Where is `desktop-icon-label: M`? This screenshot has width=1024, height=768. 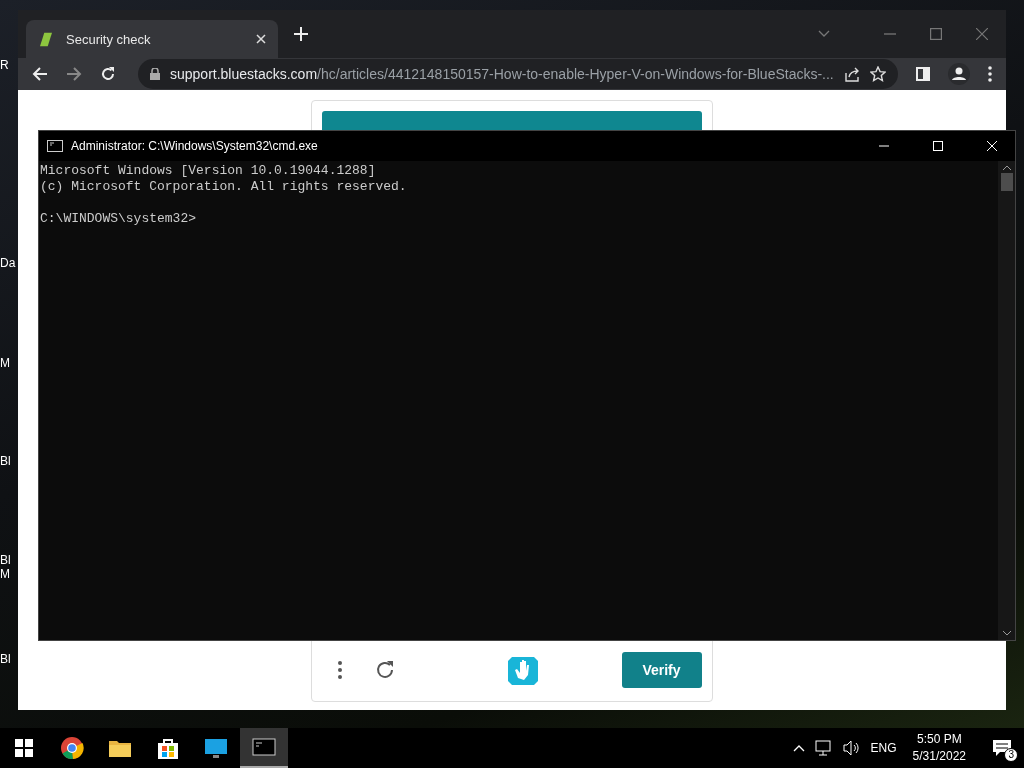
desktop-icon-label: M is located at coordinates (9, 363).